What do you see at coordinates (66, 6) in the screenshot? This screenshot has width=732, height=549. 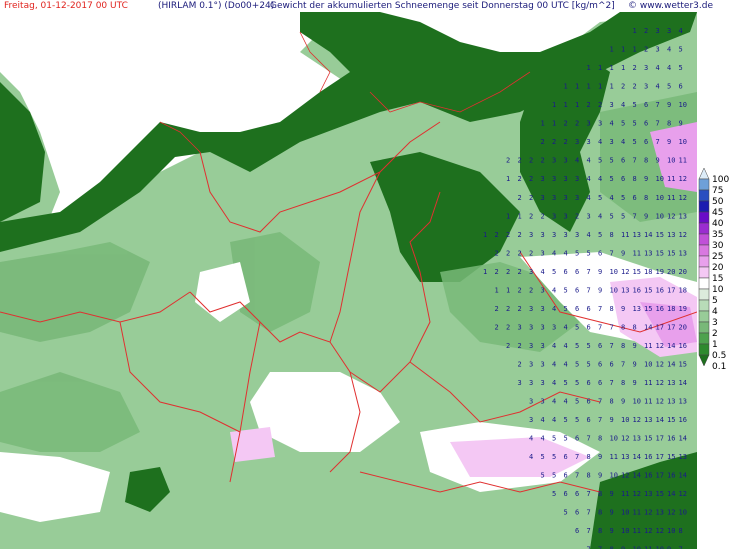 I see `run-date-label: Freitag, 01-12-2017 00 UTC` at bounding box center [66, 6].